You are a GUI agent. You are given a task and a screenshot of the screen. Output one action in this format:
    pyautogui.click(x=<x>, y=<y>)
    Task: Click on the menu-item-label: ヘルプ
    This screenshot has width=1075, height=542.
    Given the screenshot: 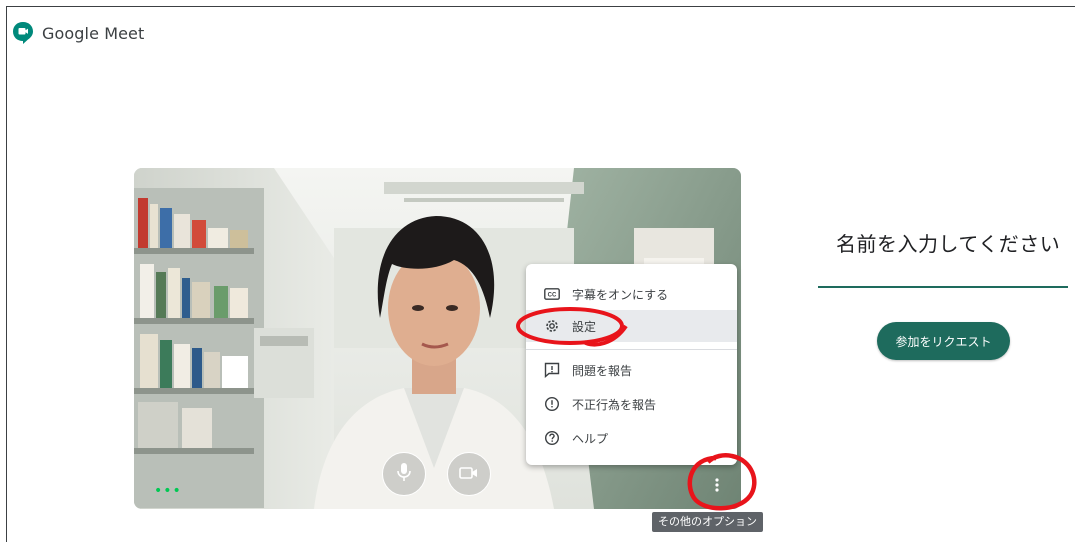 What is the action you would take?
    pyautogui.click(x=590, y=438)
    